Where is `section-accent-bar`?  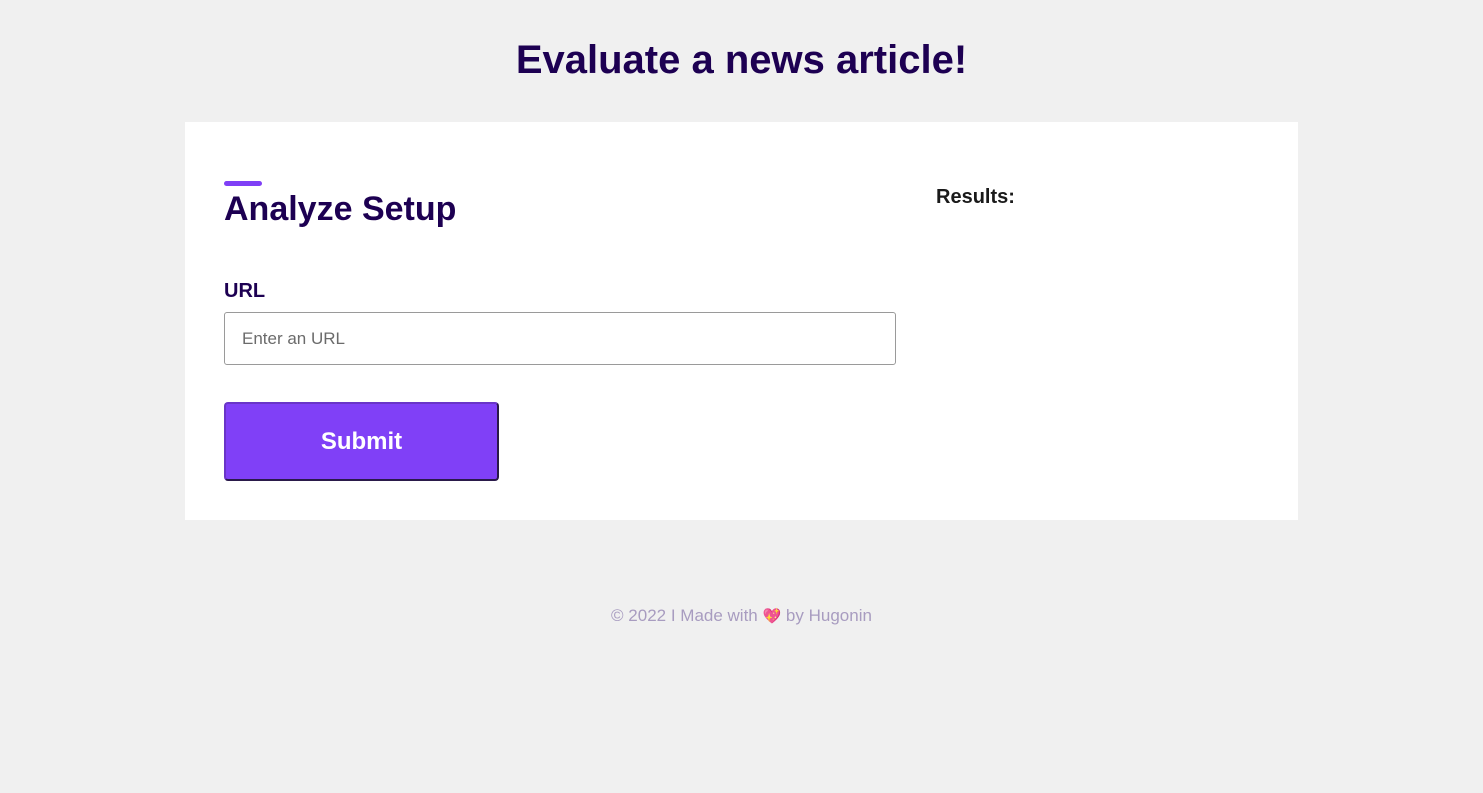
section-accent-bar is located at coordinates (243, 183).